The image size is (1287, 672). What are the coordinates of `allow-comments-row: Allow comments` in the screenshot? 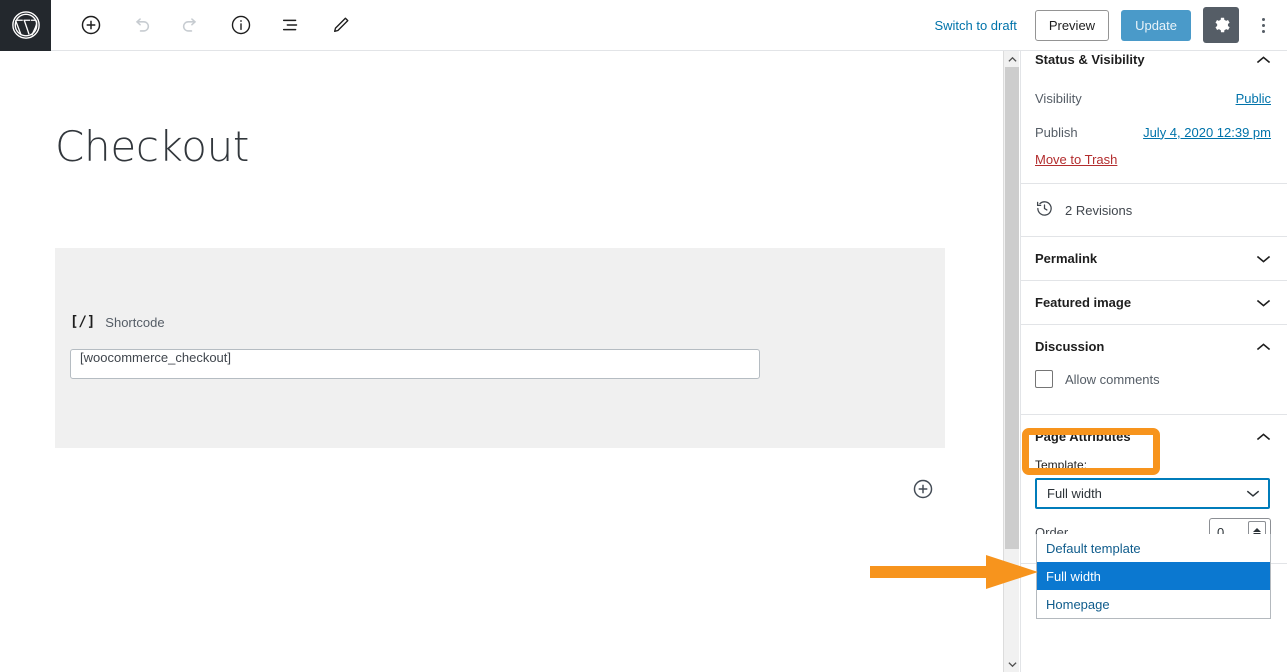 It's located at (1153, 383).